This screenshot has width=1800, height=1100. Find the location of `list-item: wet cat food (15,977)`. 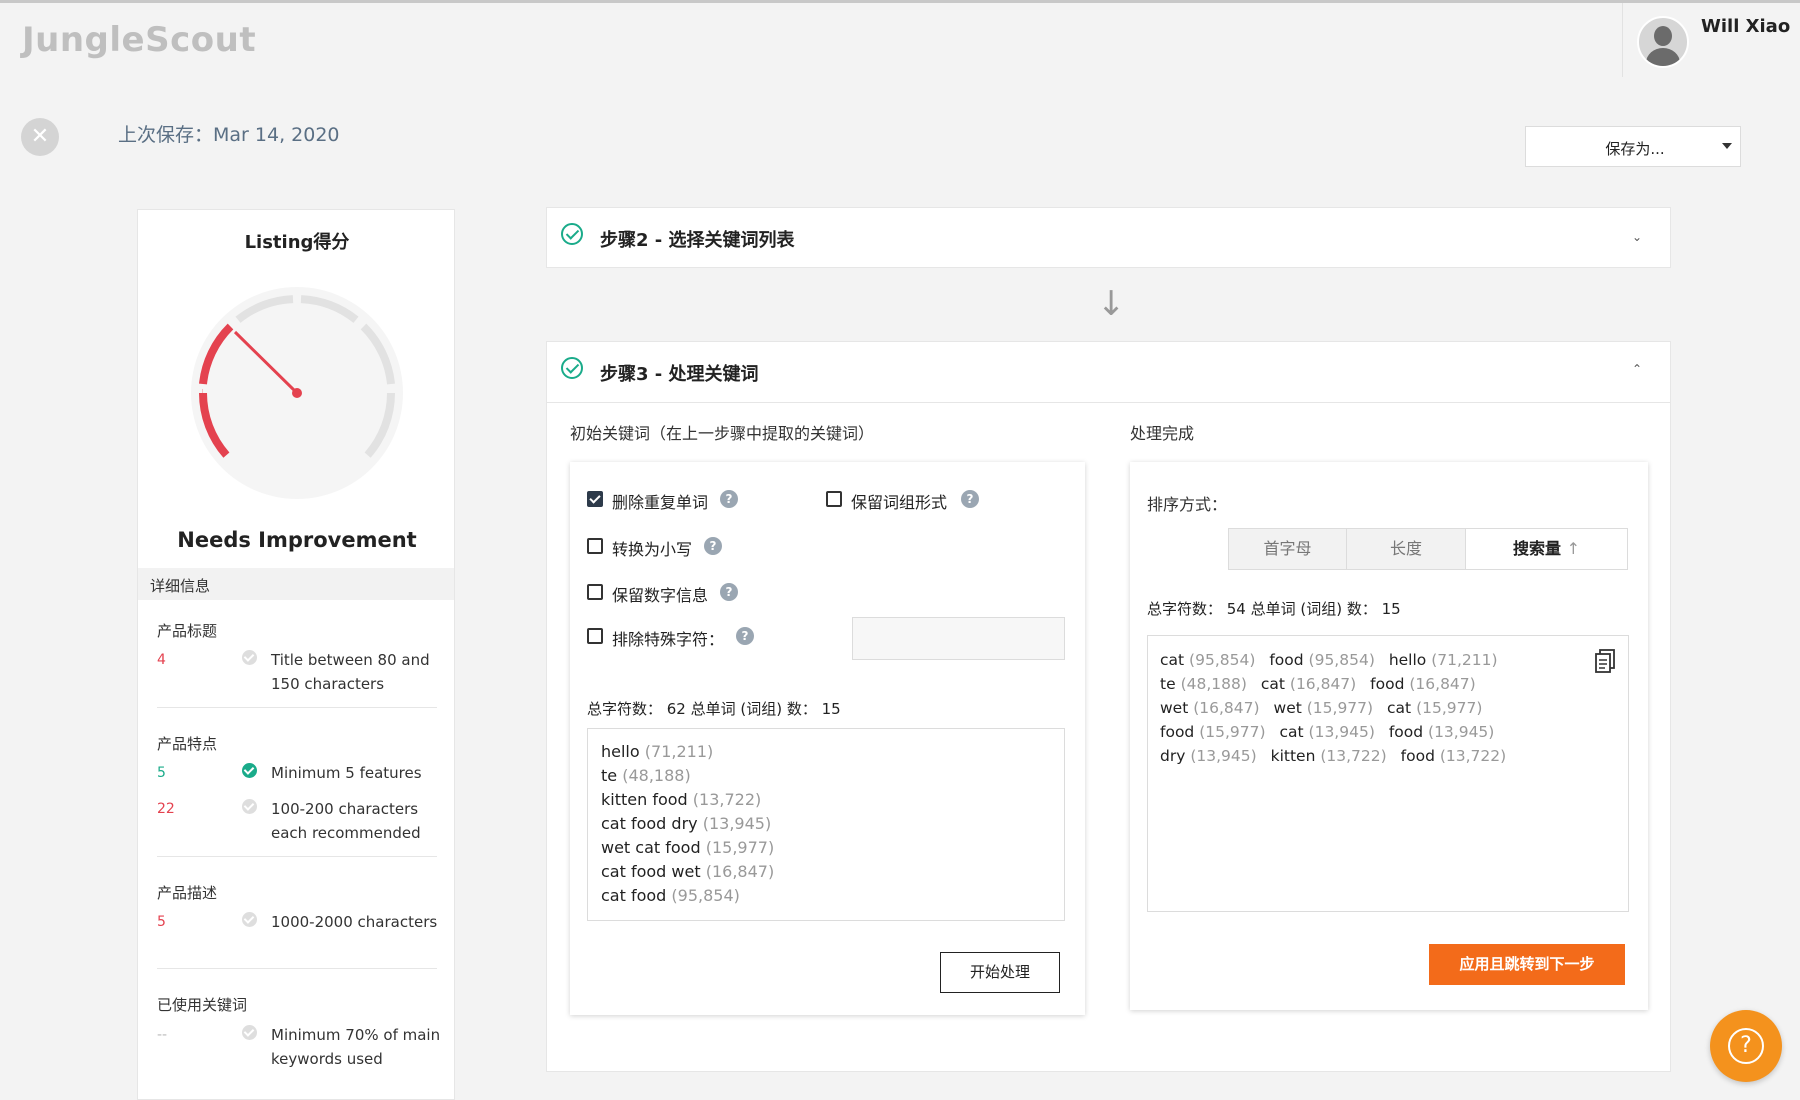

list-item: wet cat food (15,977) is located at coordinates (688, 847).